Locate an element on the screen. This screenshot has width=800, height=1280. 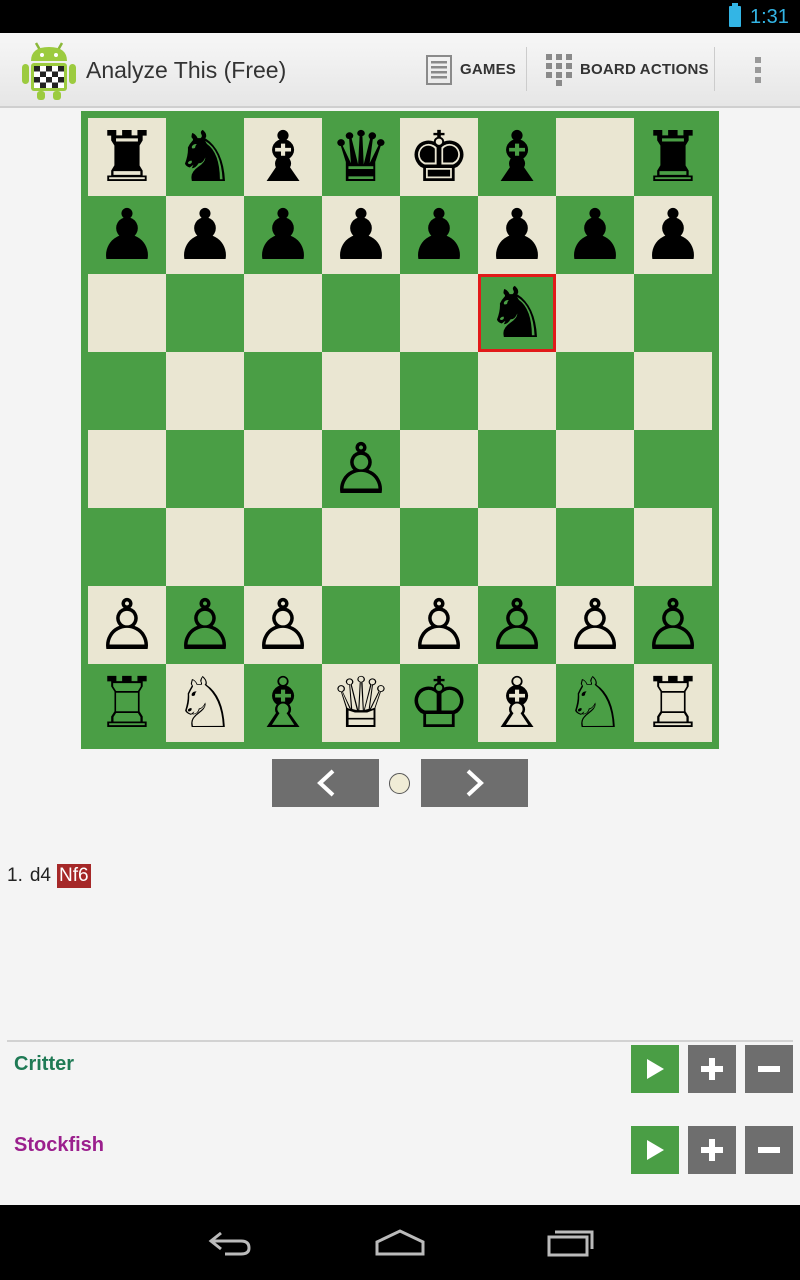
piece-f7: ♟ is located at coordinates (517, 235).